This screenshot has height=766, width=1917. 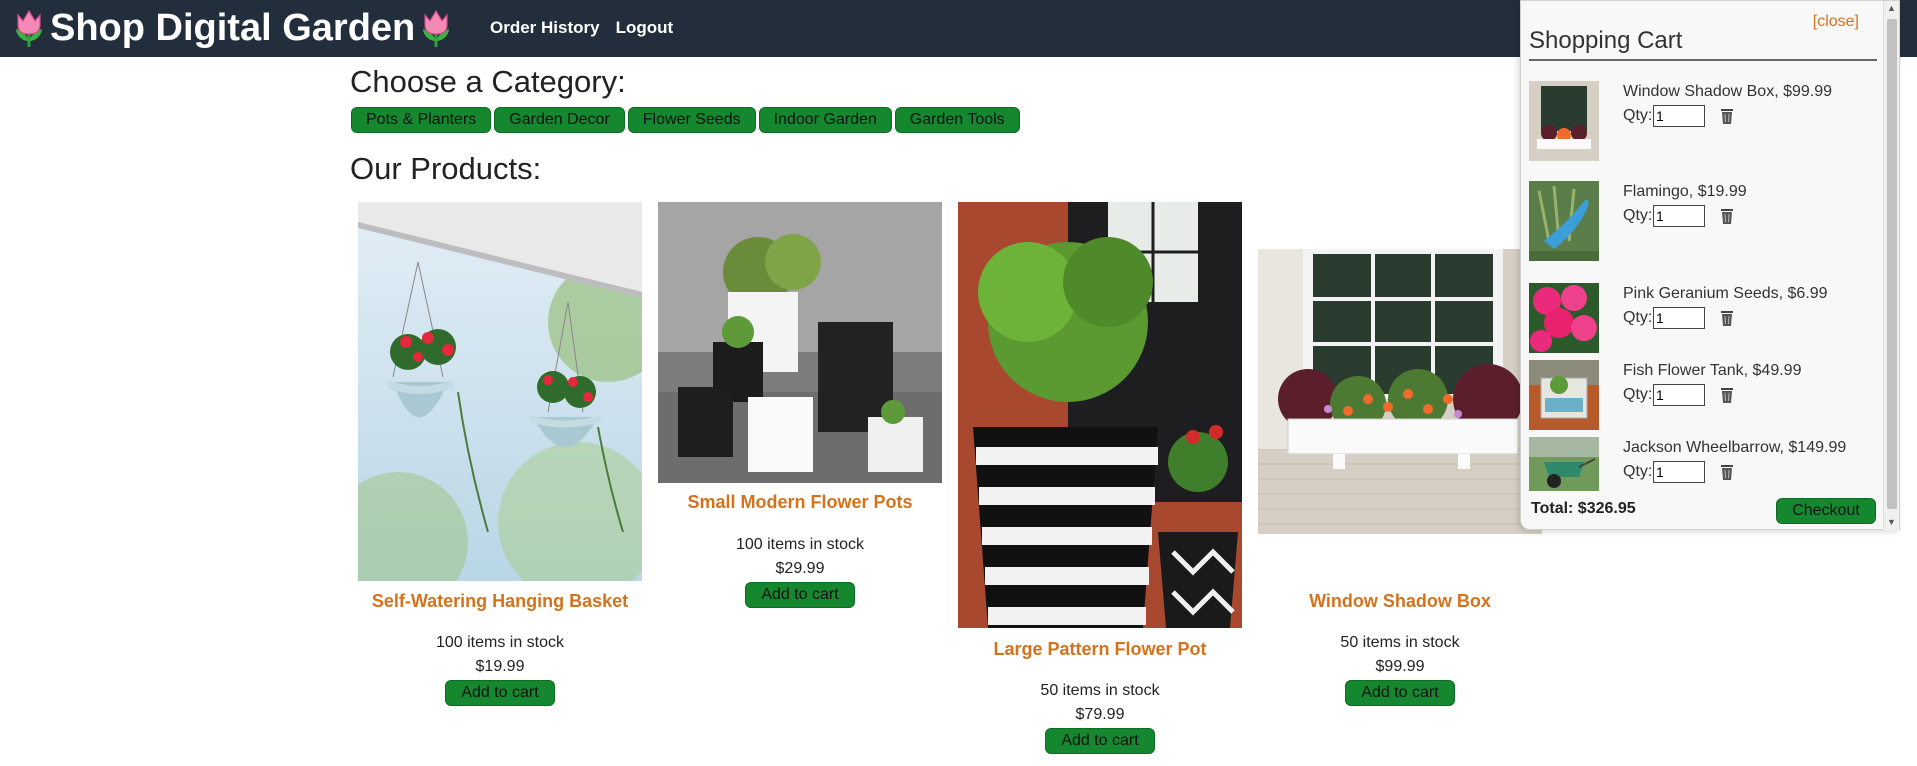 What do you see at coordinates (1891, 522) in the screenshot?
I see `scroll-down-arrow-icon: ▼` at bounding box center [1891, 522].